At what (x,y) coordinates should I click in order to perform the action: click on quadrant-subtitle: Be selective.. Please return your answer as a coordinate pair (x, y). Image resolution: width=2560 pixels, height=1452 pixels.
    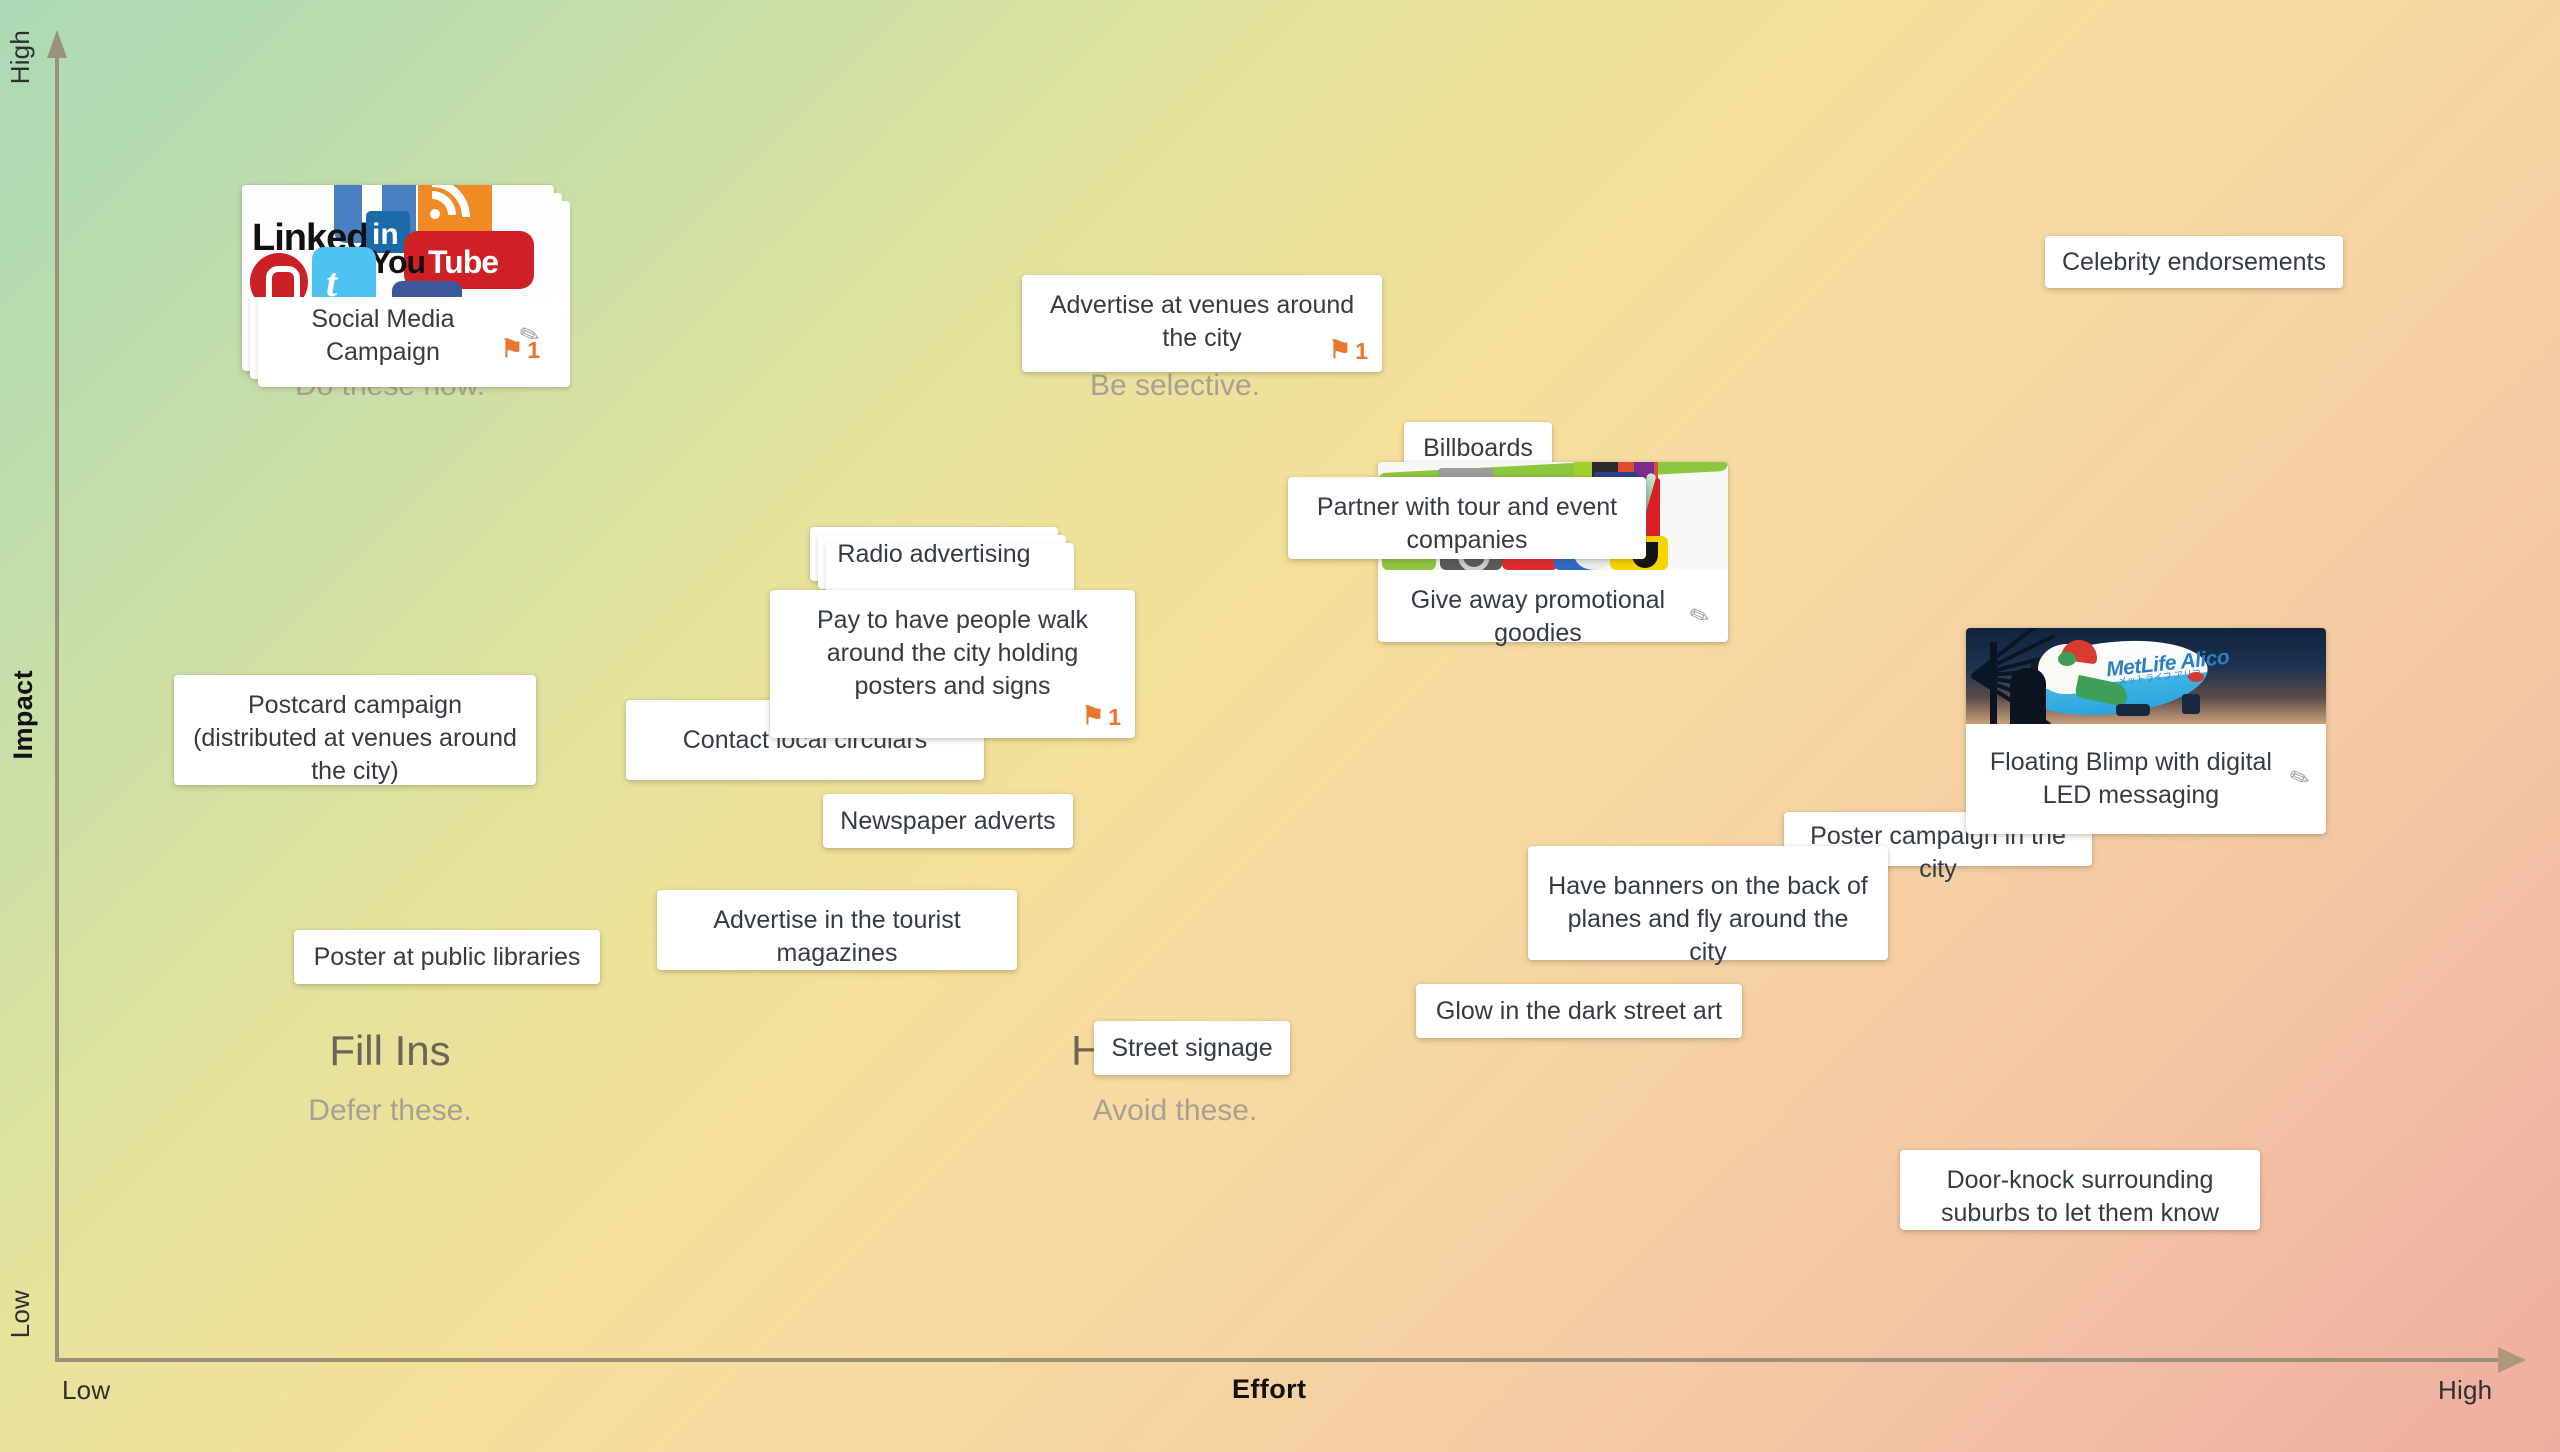
    Looking at the image, I should click on (1175, 385).